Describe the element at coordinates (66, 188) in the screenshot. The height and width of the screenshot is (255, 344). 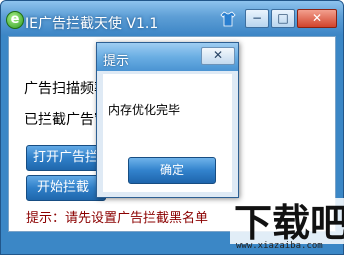
I see `start-blocking-button: 开始拦截` at that location.